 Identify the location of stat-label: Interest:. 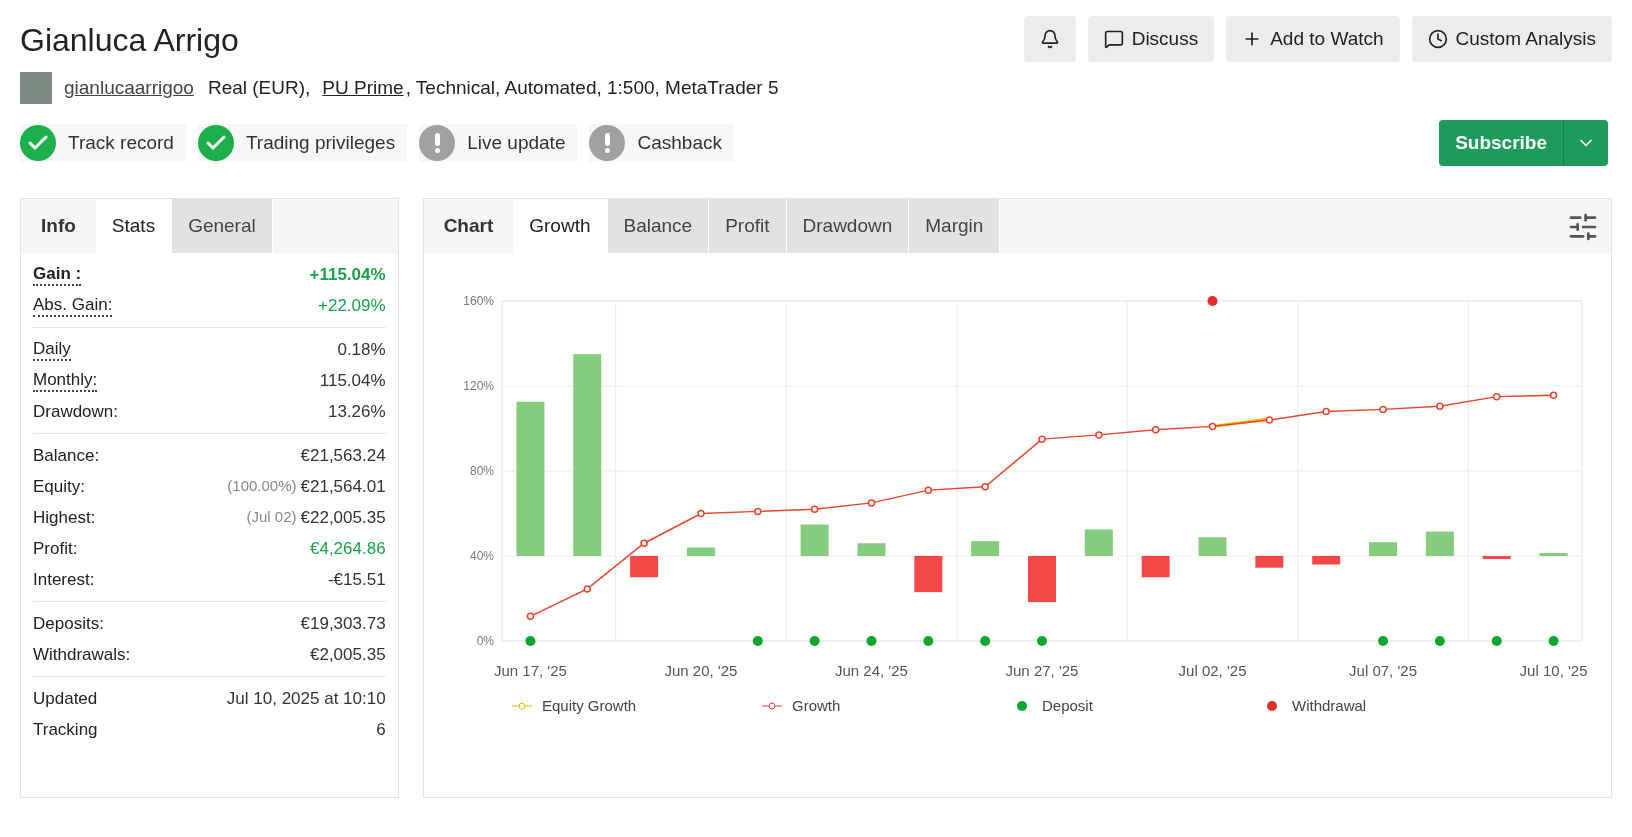
(64, 579).